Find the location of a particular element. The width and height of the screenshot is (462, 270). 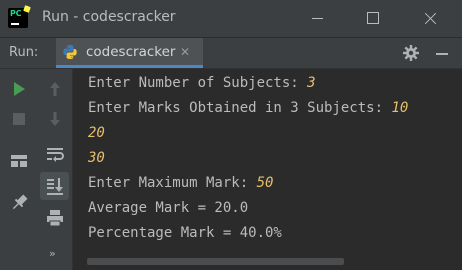

scroll-to-end-icon is located at coordinates (55, 186).